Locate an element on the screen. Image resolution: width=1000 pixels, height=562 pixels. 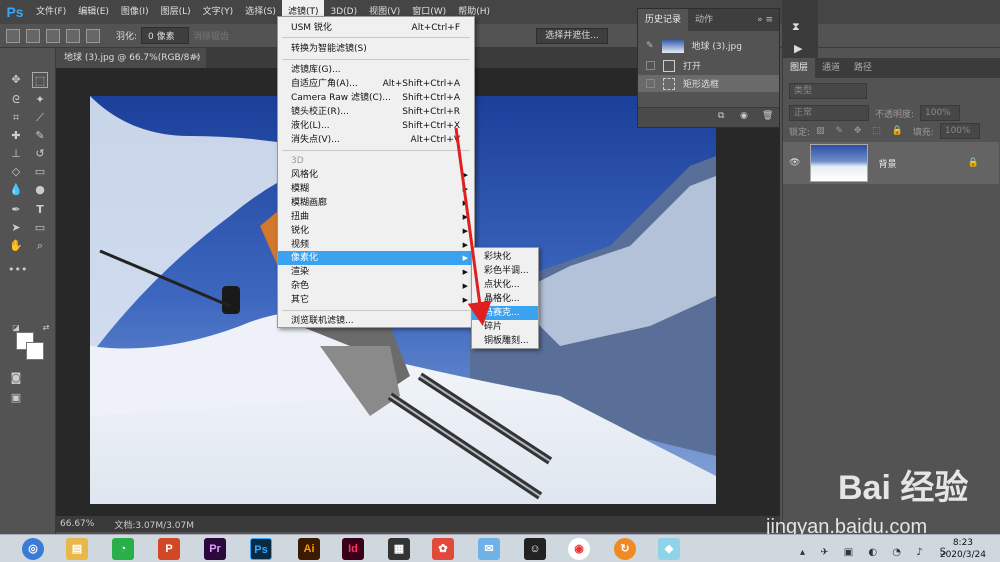
lock-icon: 🔒 is located at coordinates (973, 163).